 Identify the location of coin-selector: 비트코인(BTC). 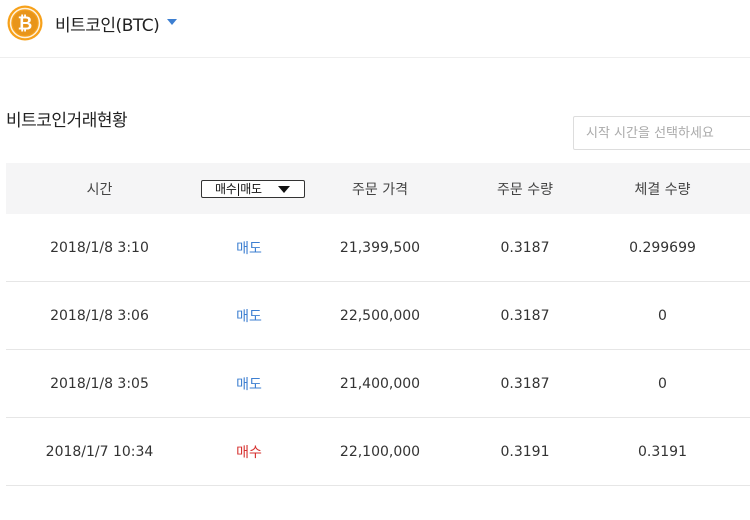
(116, 23).